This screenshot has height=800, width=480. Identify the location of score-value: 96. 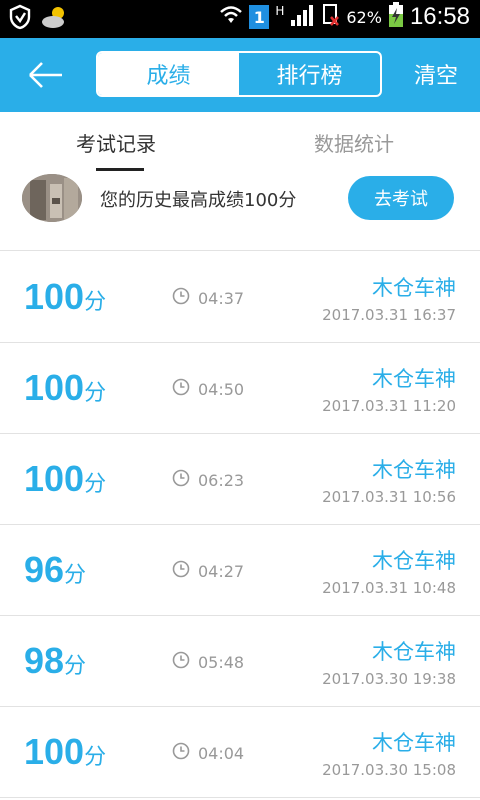
(44, 569).